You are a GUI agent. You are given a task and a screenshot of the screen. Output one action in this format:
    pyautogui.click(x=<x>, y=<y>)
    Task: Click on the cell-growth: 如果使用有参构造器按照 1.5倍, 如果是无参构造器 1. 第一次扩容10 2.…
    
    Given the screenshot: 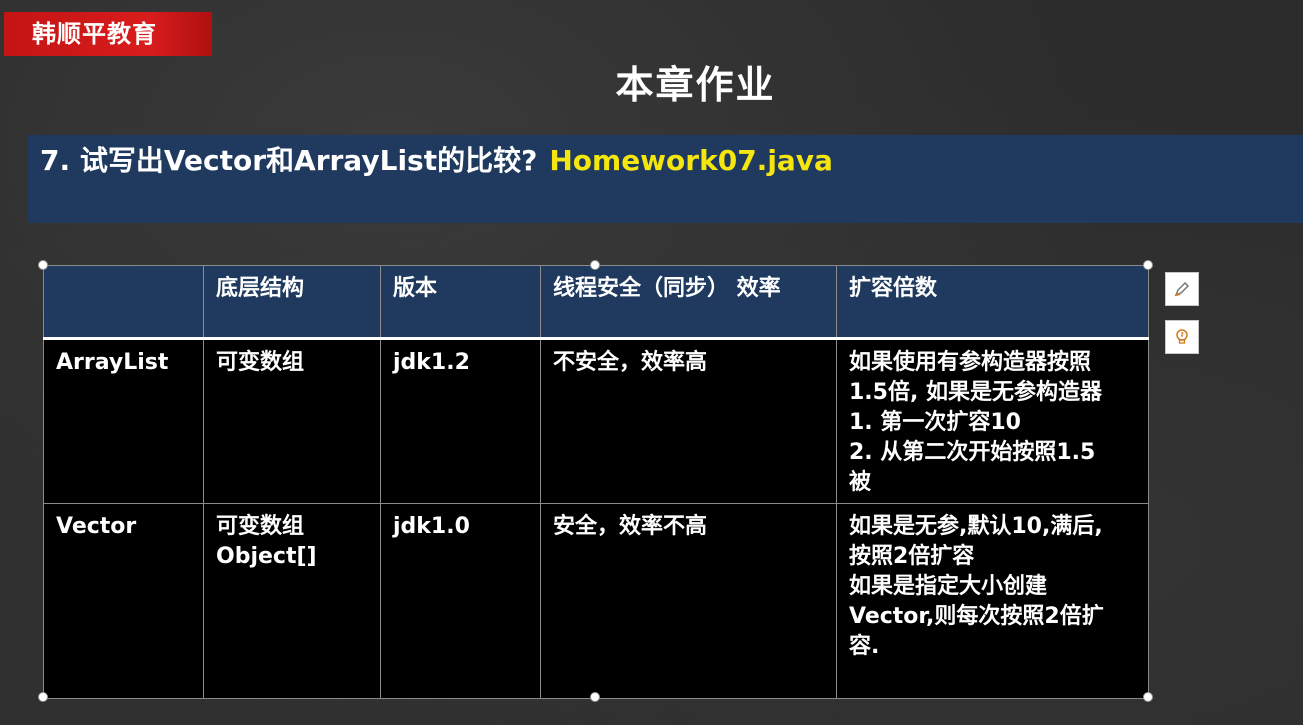 What is the action you would take?
    pyautogui.click(x=992, y=421)
    